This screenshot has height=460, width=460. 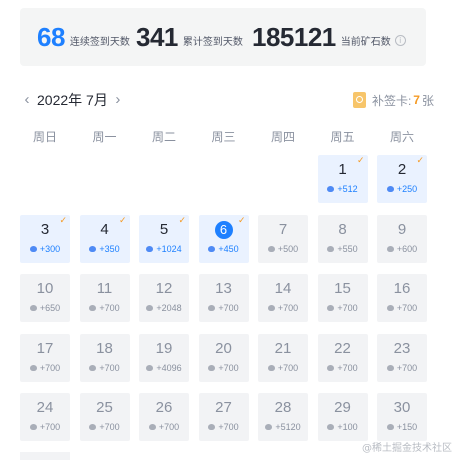 I want to click on calendar-day: 28 +5120, so click(x=283, y=417).